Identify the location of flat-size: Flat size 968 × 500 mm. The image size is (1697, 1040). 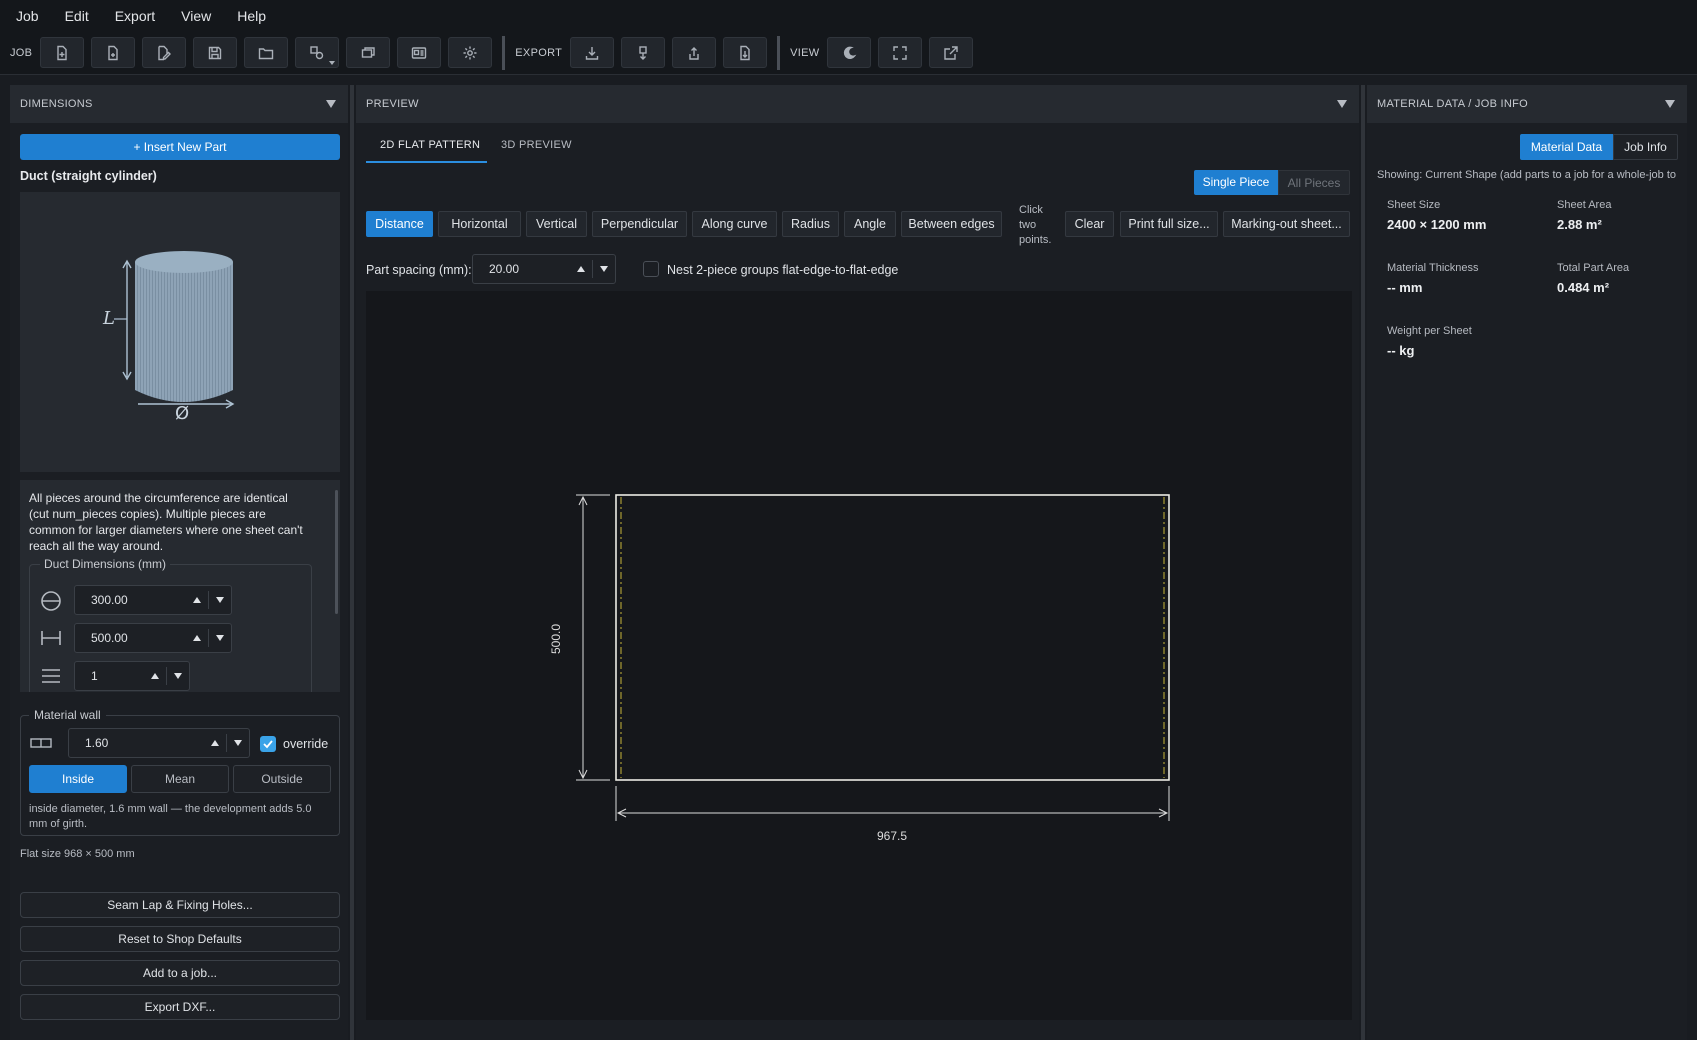
(77, 854).